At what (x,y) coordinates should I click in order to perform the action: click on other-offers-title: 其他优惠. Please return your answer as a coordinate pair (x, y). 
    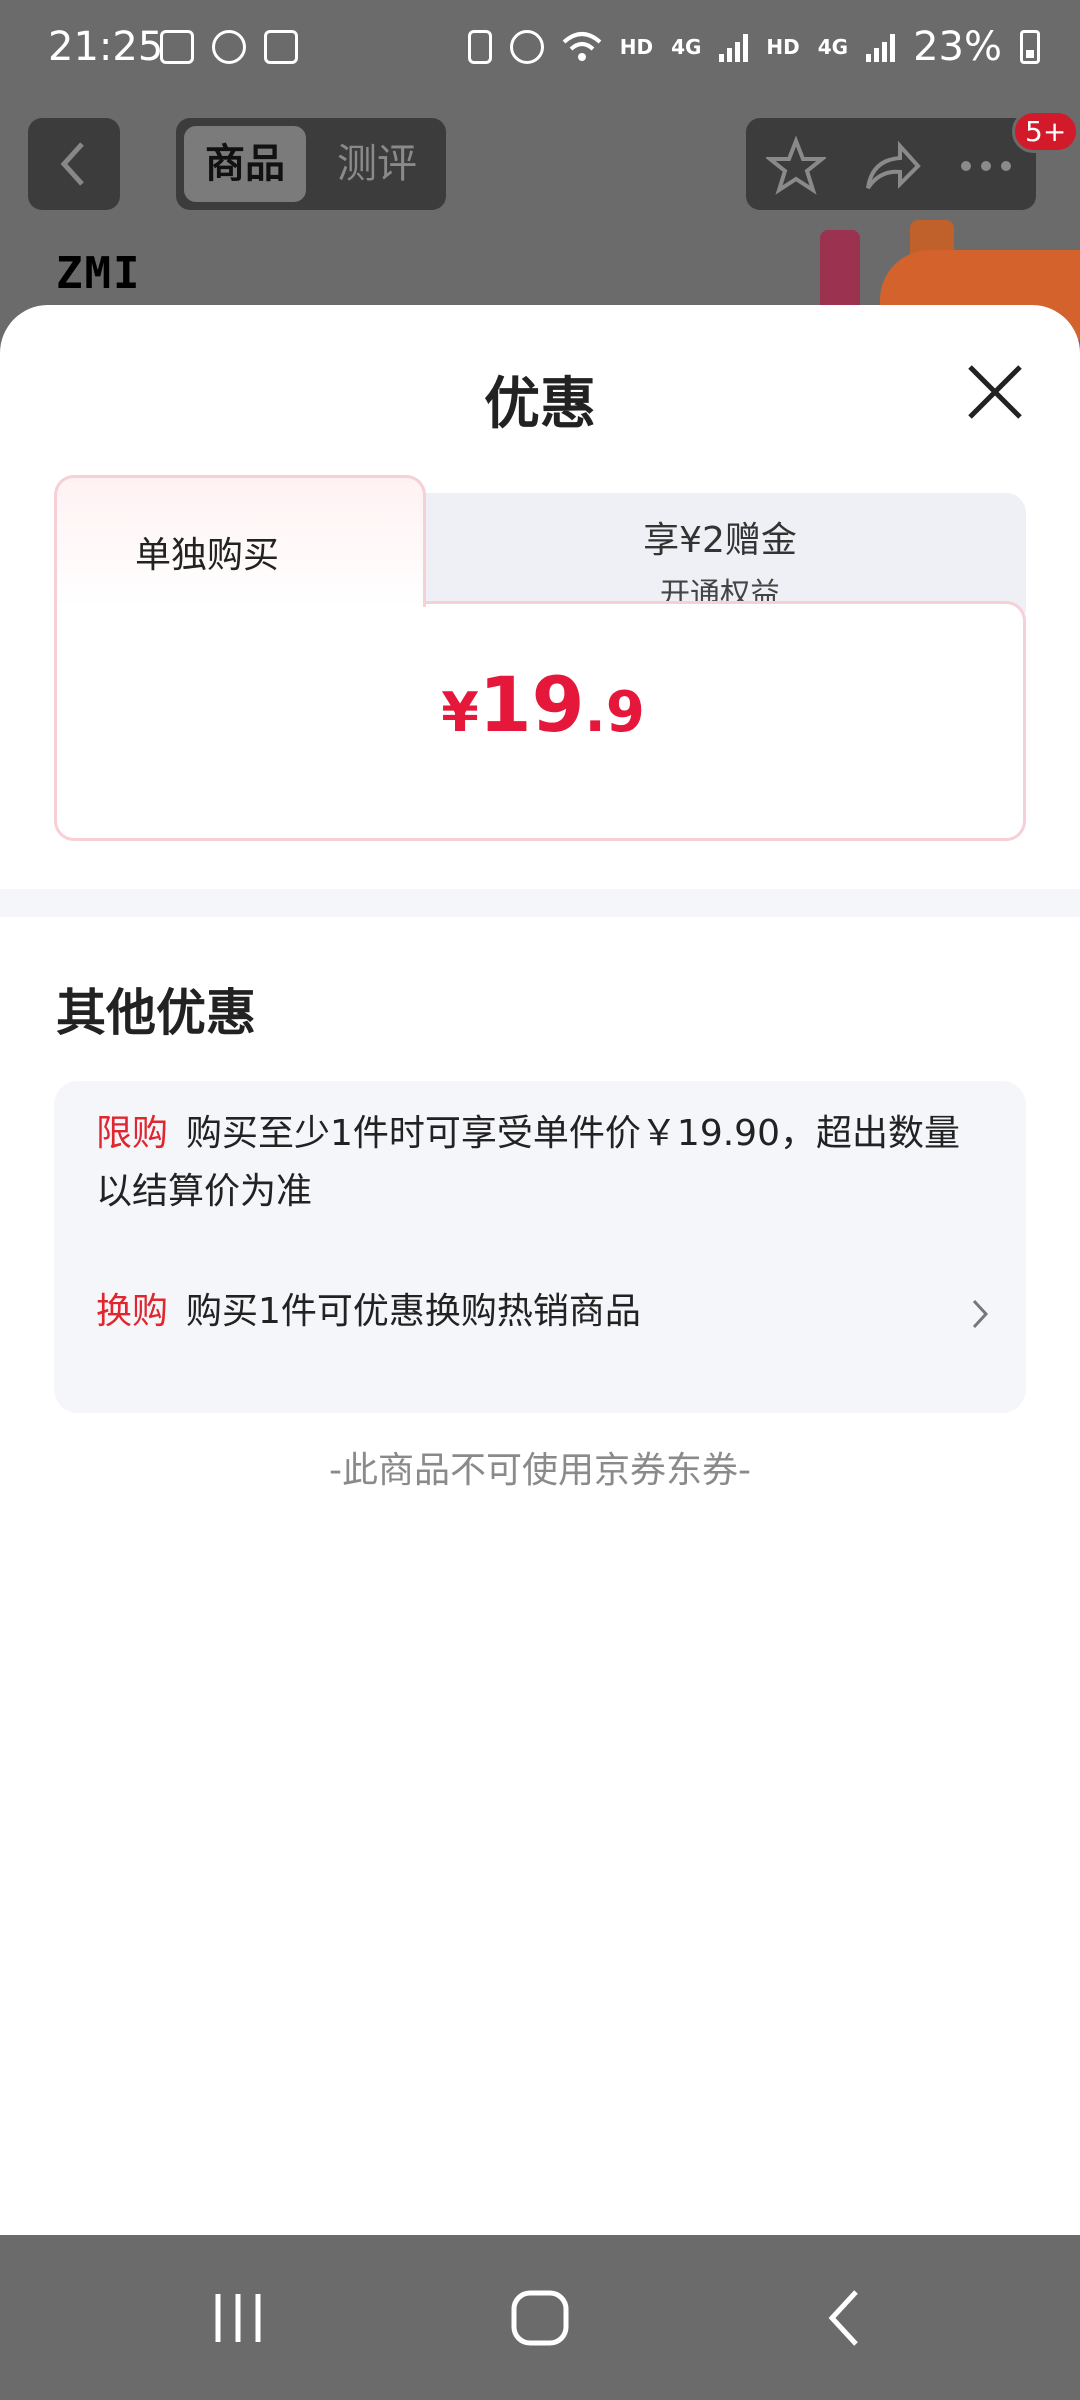
    Looking at the image, I should click on (156, 1013).